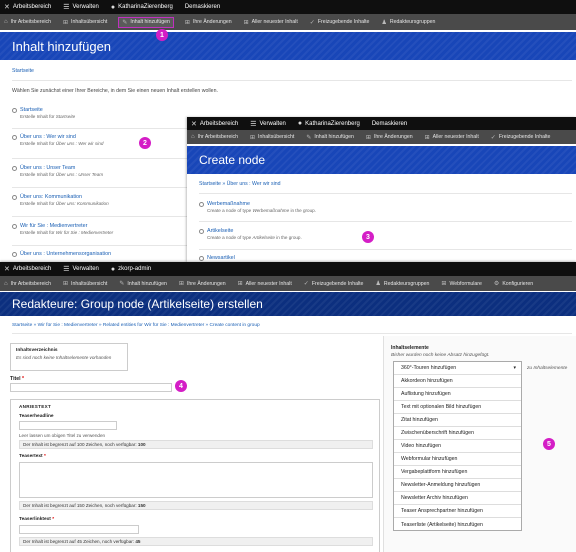 Image resolution: width=576 pixels, height=552 pixels. What do you see at coordinates (457, 407) in the screenshot?
I see `dropdown-option: Text mit optionalen Bild hinzufügen` at bounding box center [457, 407].